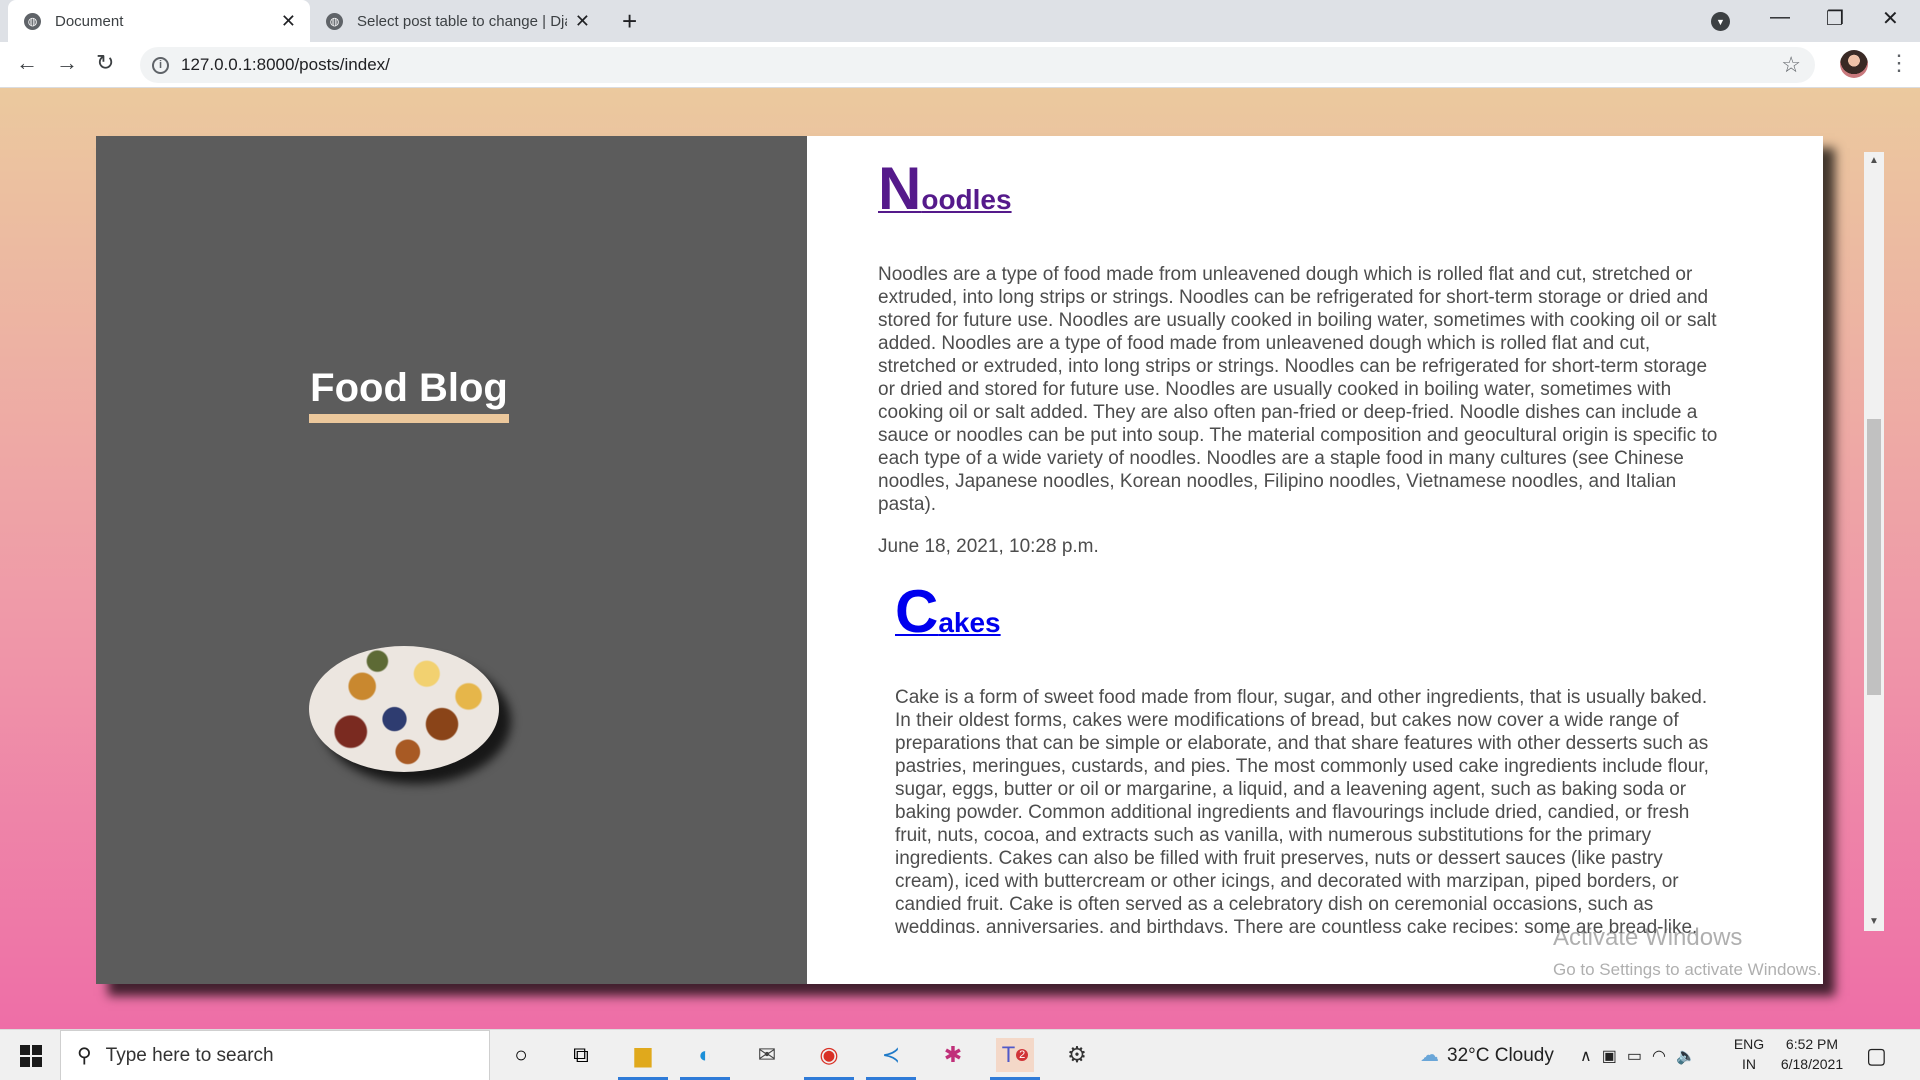 The height and width of the screenshot is (1080, 1920). I want to click on clock-time: 6:52 PM, so click(1812, 1044).